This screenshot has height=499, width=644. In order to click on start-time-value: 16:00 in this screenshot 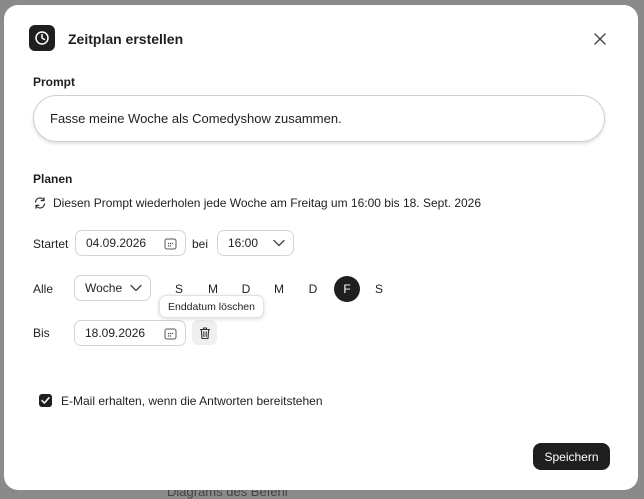, I will do `click(243, 243)`.